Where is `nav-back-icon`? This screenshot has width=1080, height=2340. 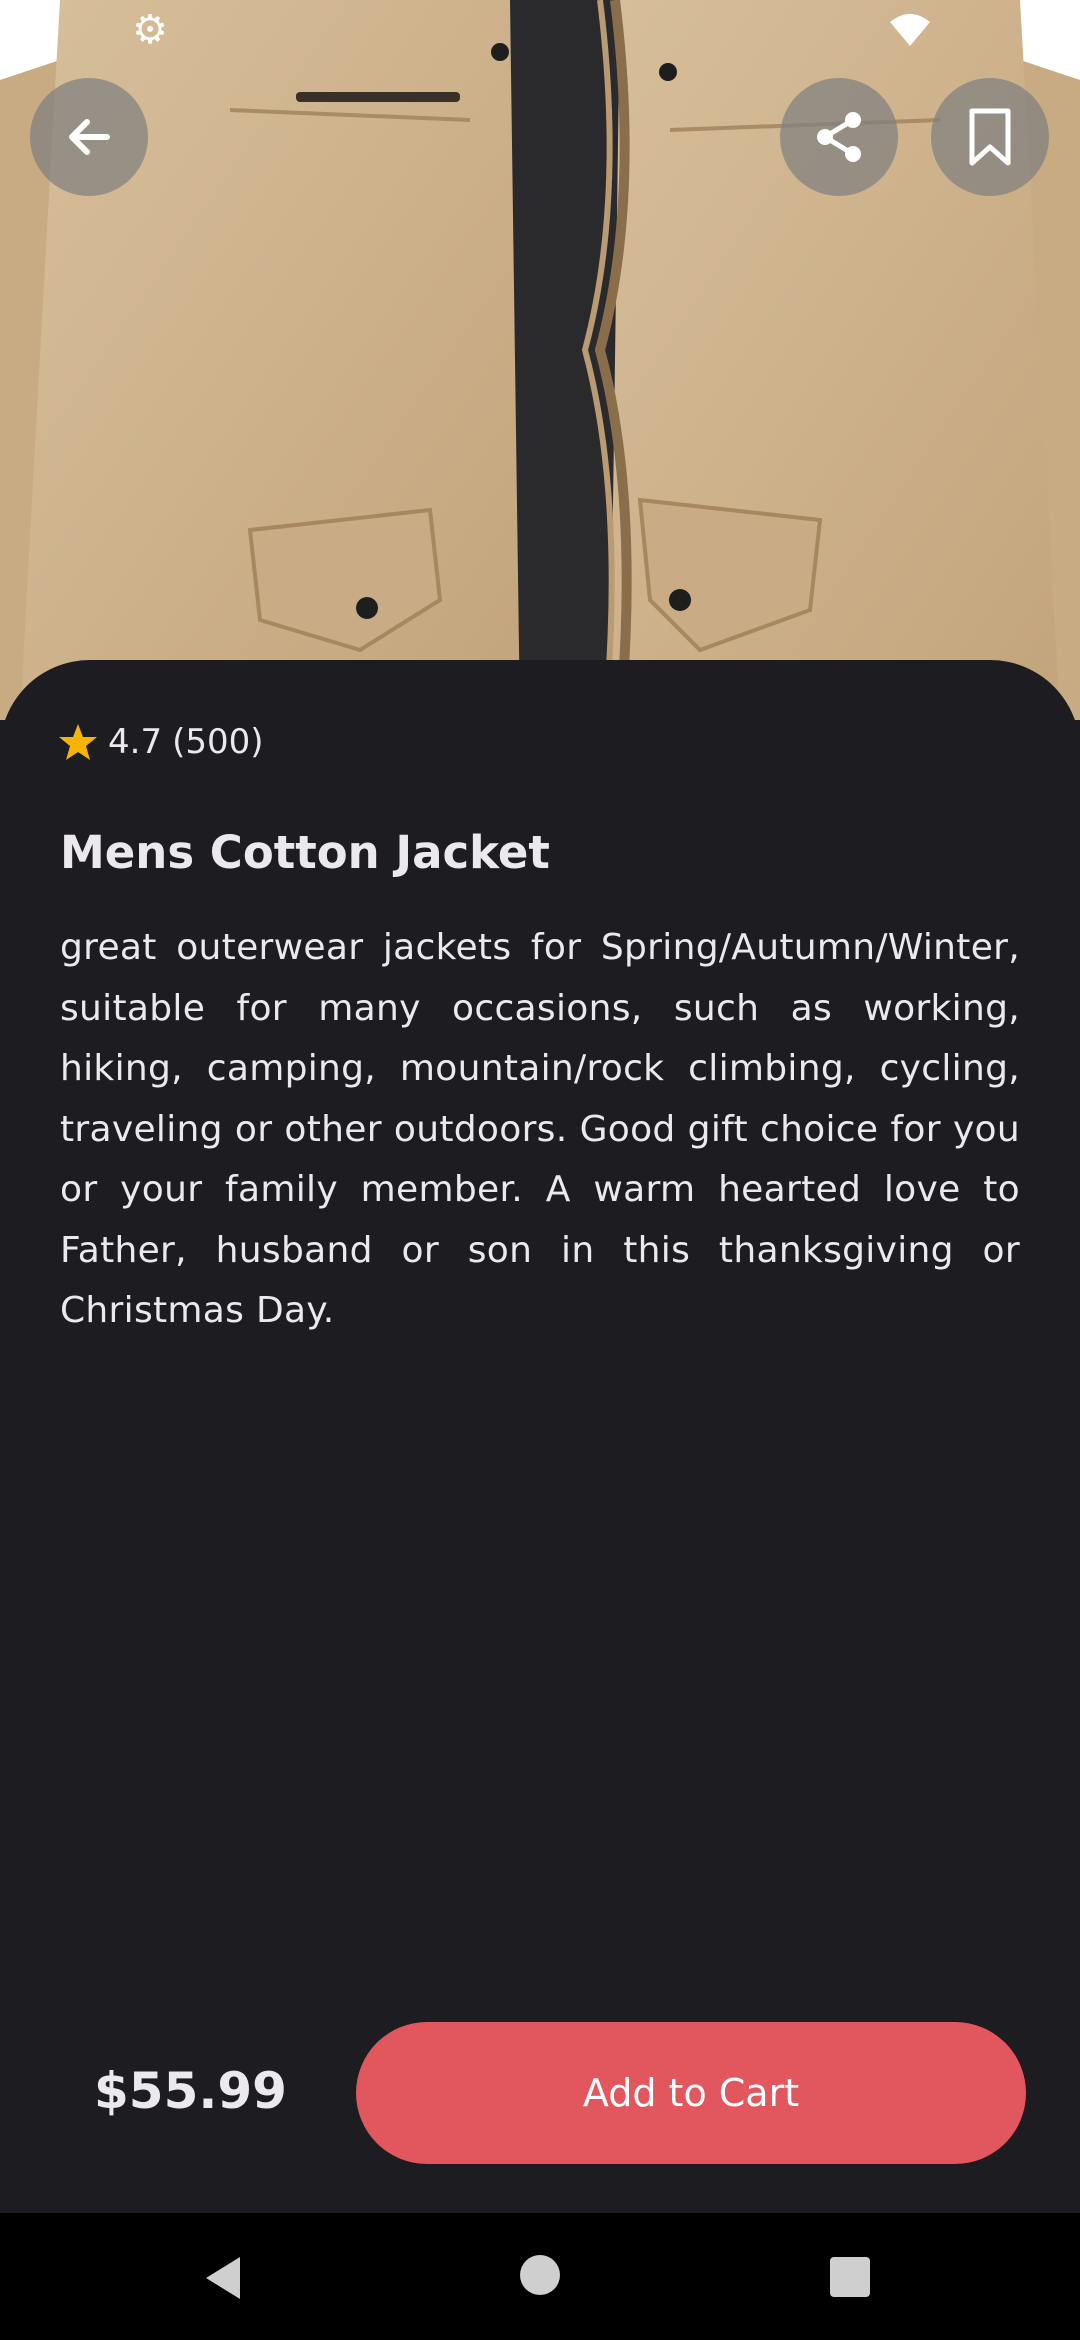
nav-back-icon is located at coordinates (225, 2278).